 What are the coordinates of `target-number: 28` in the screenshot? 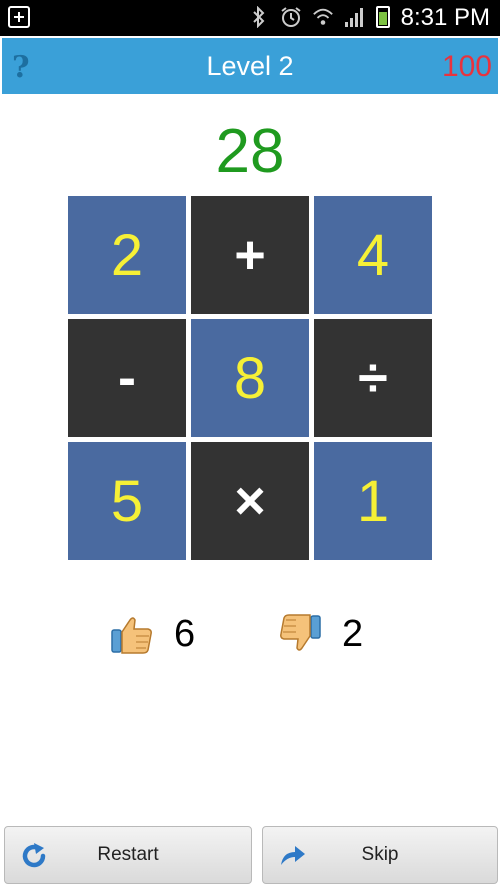 It's located at (250, 151).